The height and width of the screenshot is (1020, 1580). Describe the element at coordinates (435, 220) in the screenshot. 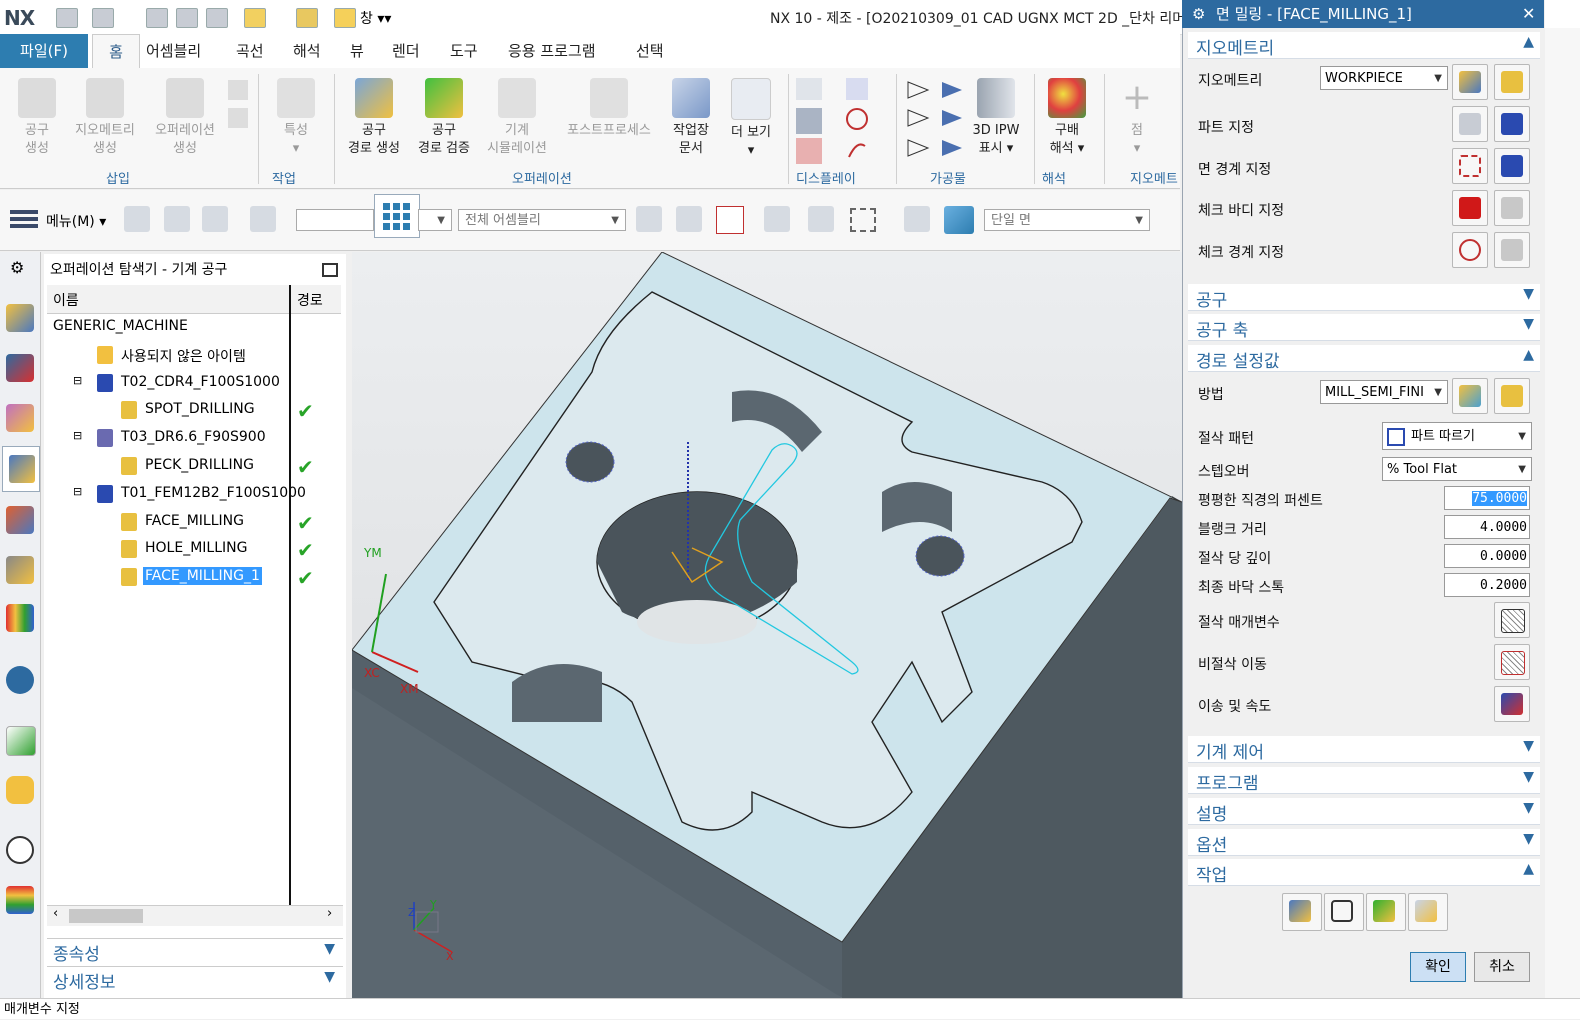

I see `filter-dropdown: ▼` at that location.